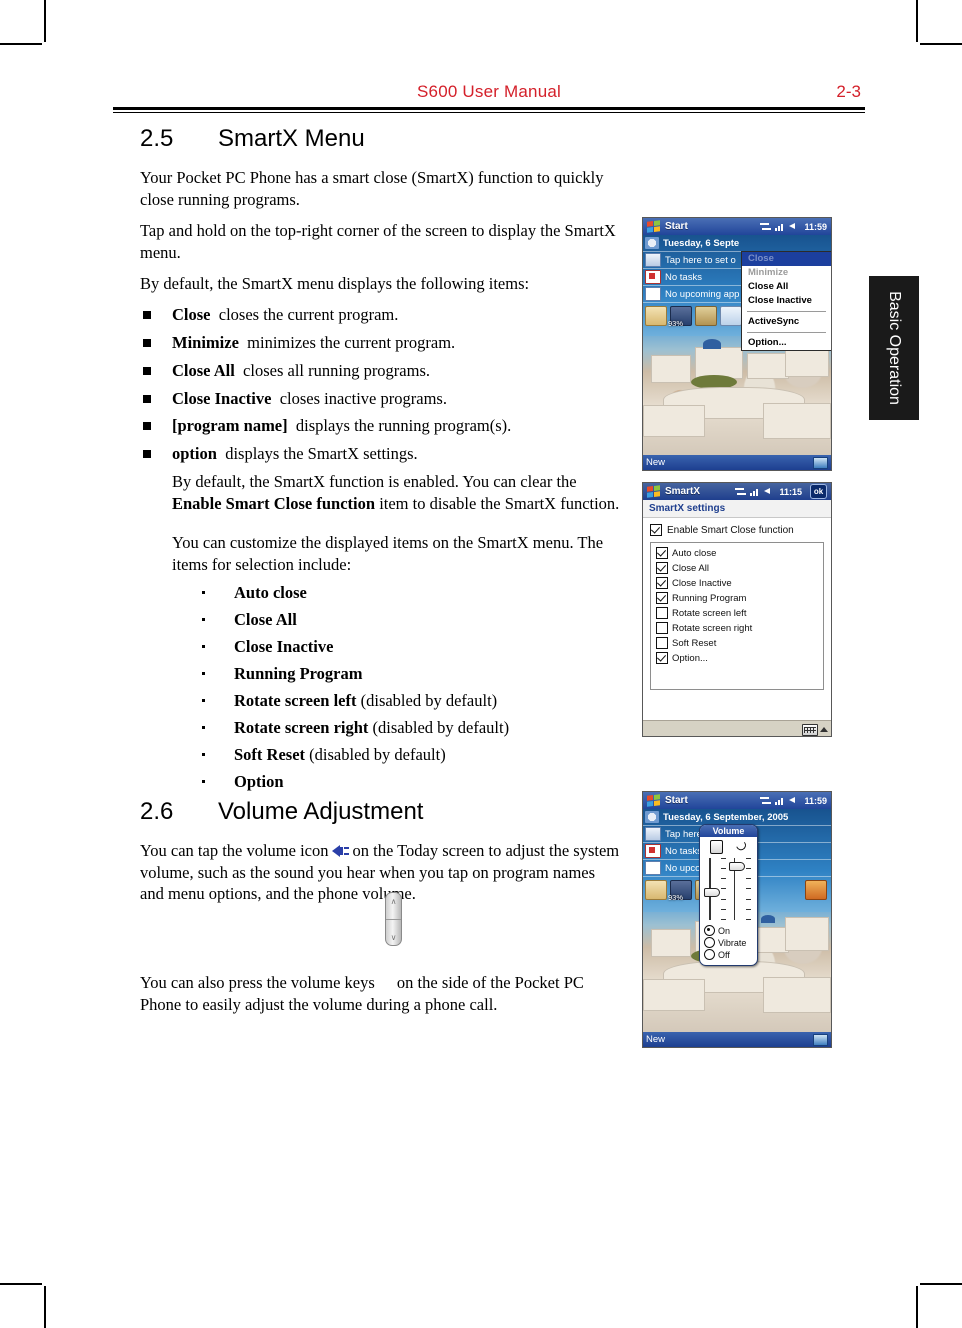 The height and width of the screenshot is (1328, 962). What do you see at coordinates (737, 553) in the screenshot?
I see `option-row-auto-close: Auto close` at bounding box center [737, 553].